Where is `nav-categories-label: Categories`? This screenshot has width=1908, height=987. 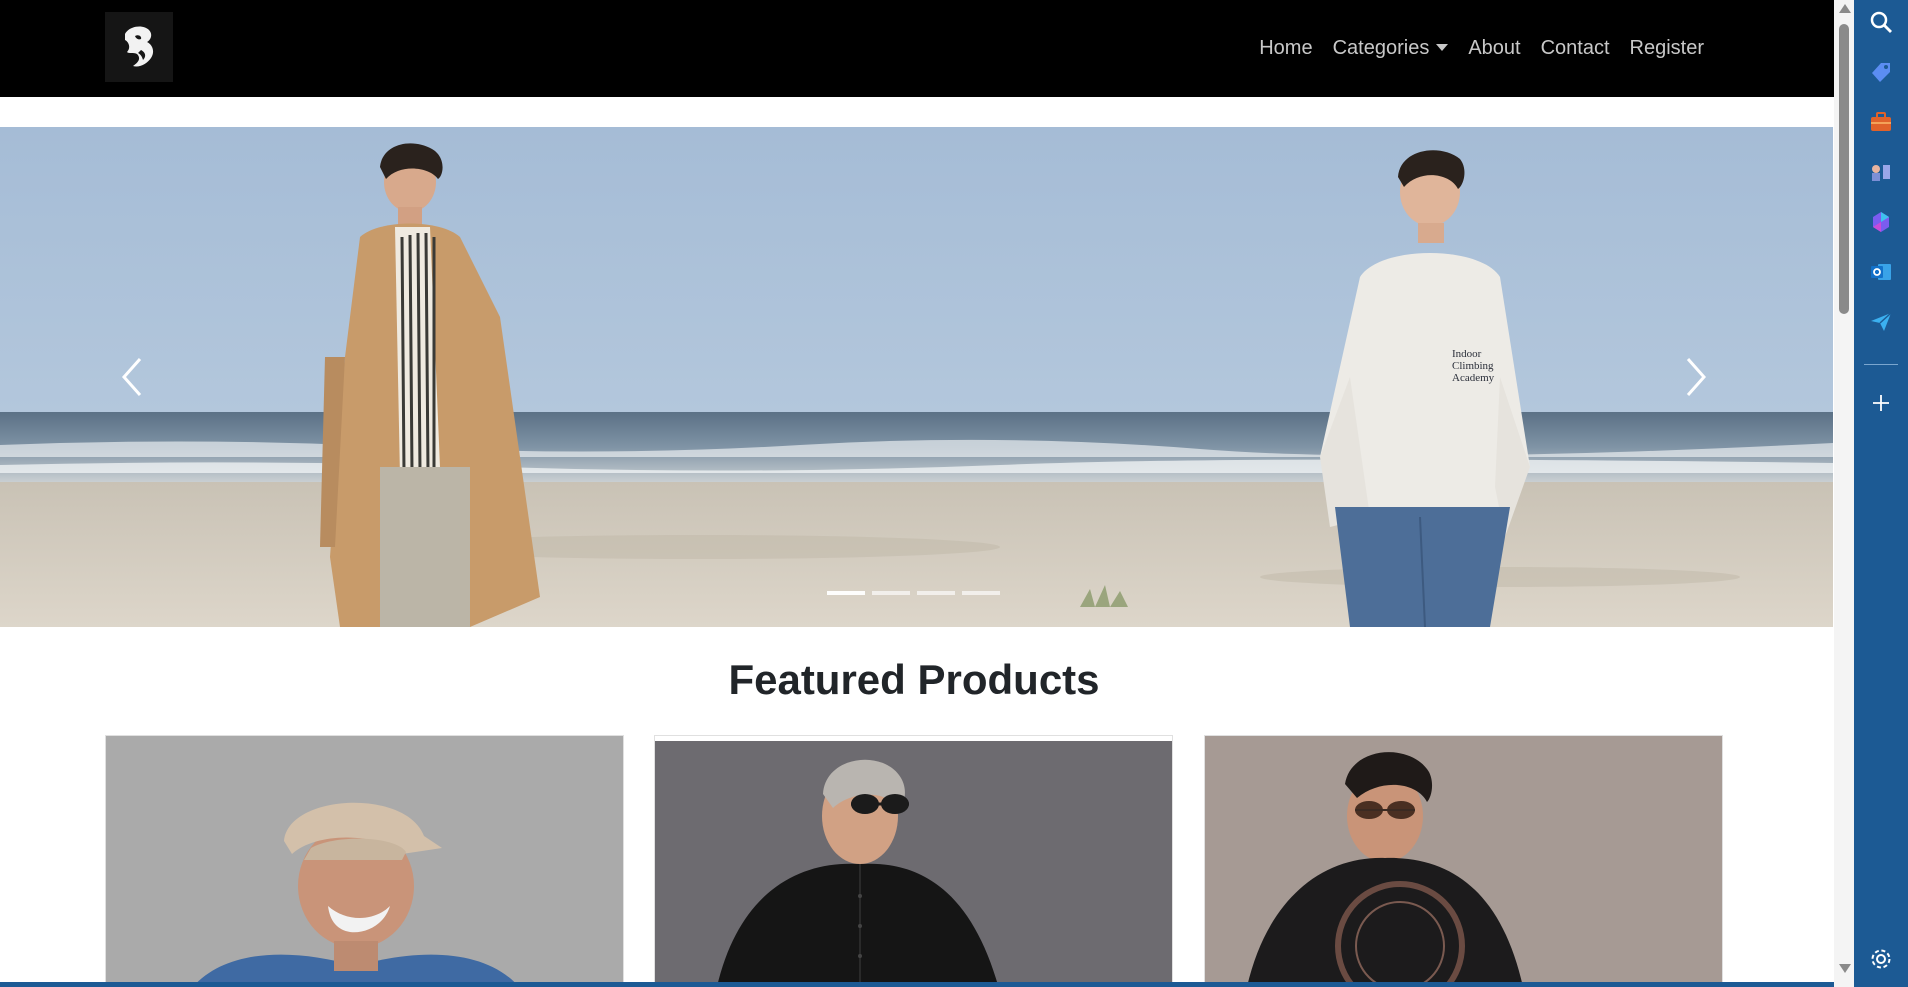
nav-categories-label: Categories is located at coordinates (1381, 48).